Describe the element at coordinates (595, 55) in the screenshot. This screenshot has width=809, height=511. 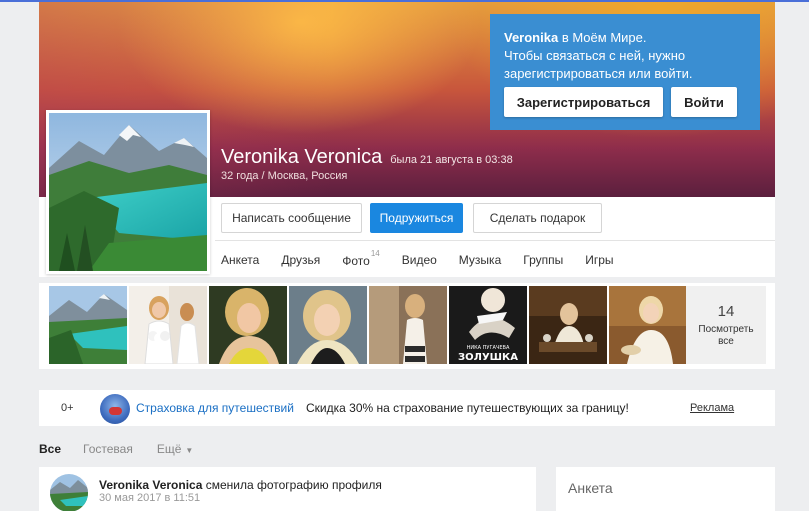
I see `register-line2: Чтобы связаться с ней, нужно` at that location.